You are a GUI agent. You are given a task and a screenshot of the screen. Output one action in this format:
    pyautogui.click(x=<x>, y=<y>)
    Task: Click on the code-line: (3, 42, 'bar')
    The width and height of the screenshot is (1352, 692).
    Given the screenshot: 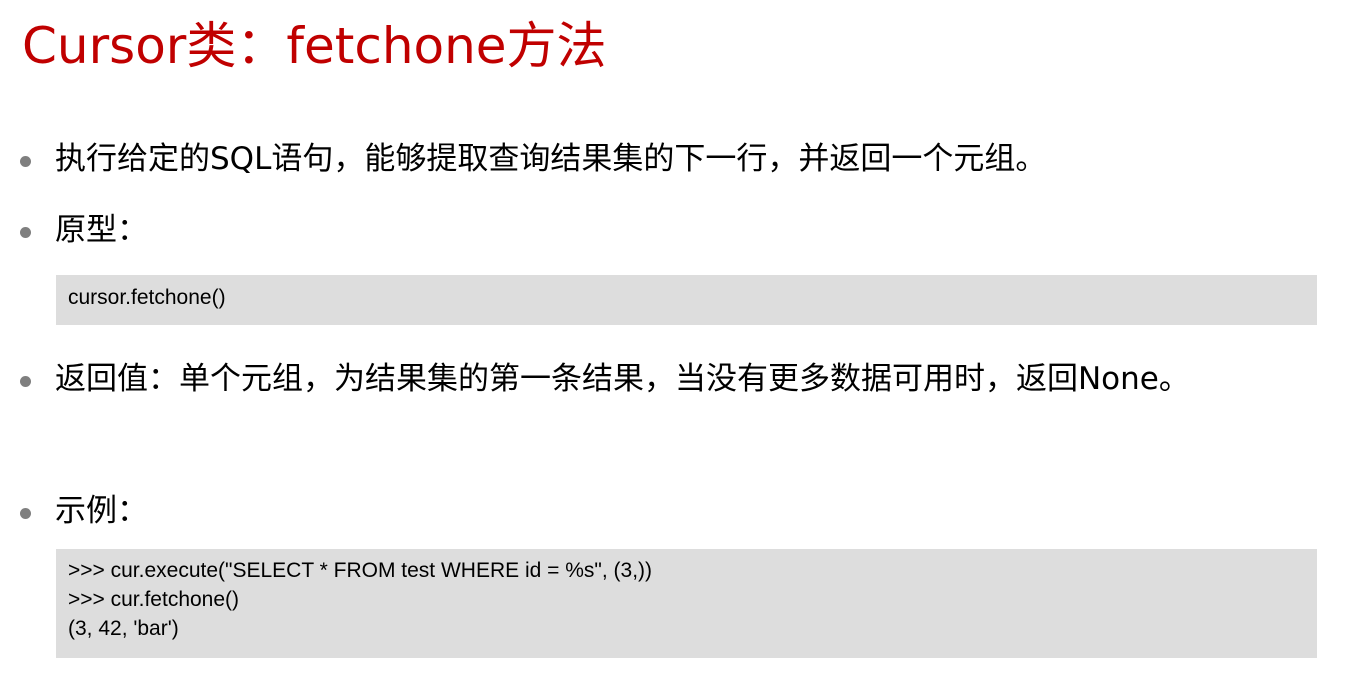 What is the action you would take?
    pyautogui.click(x=123, y=628)
    